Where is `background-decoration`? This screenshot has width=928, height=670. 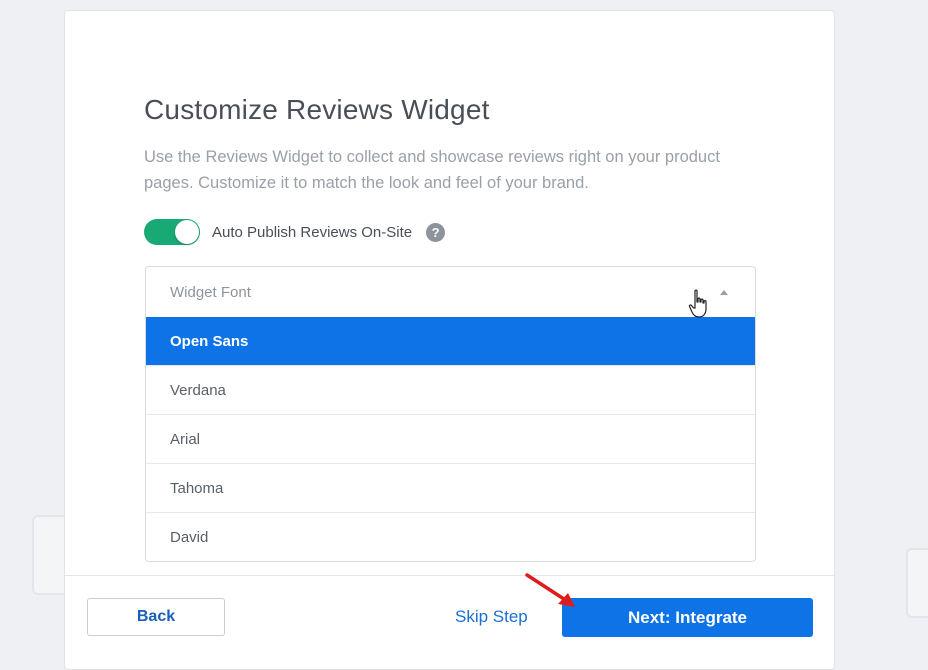
background-decoration is located at coordinates (917, 583).